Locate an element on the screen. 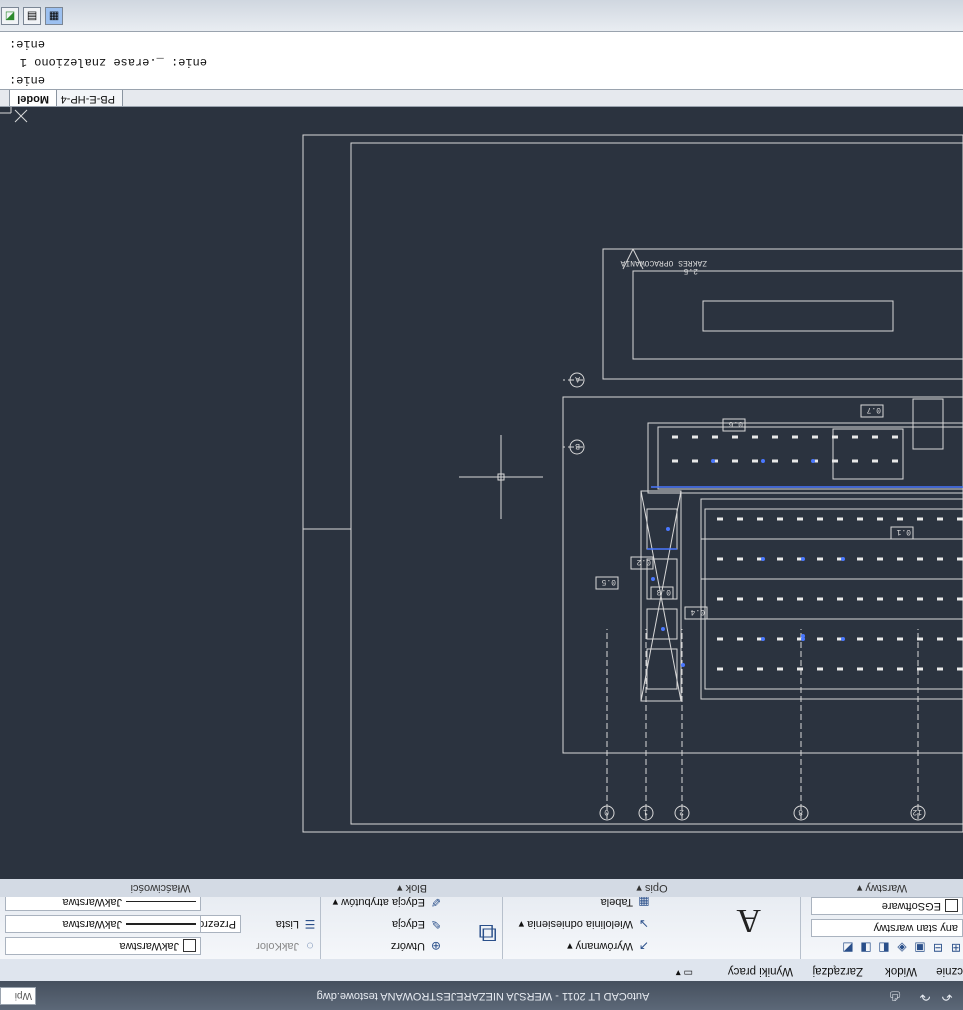 The width and height of the screenshot is (963, 1010). quick-view-icon: ◩ is located at coordinates (10, 16).